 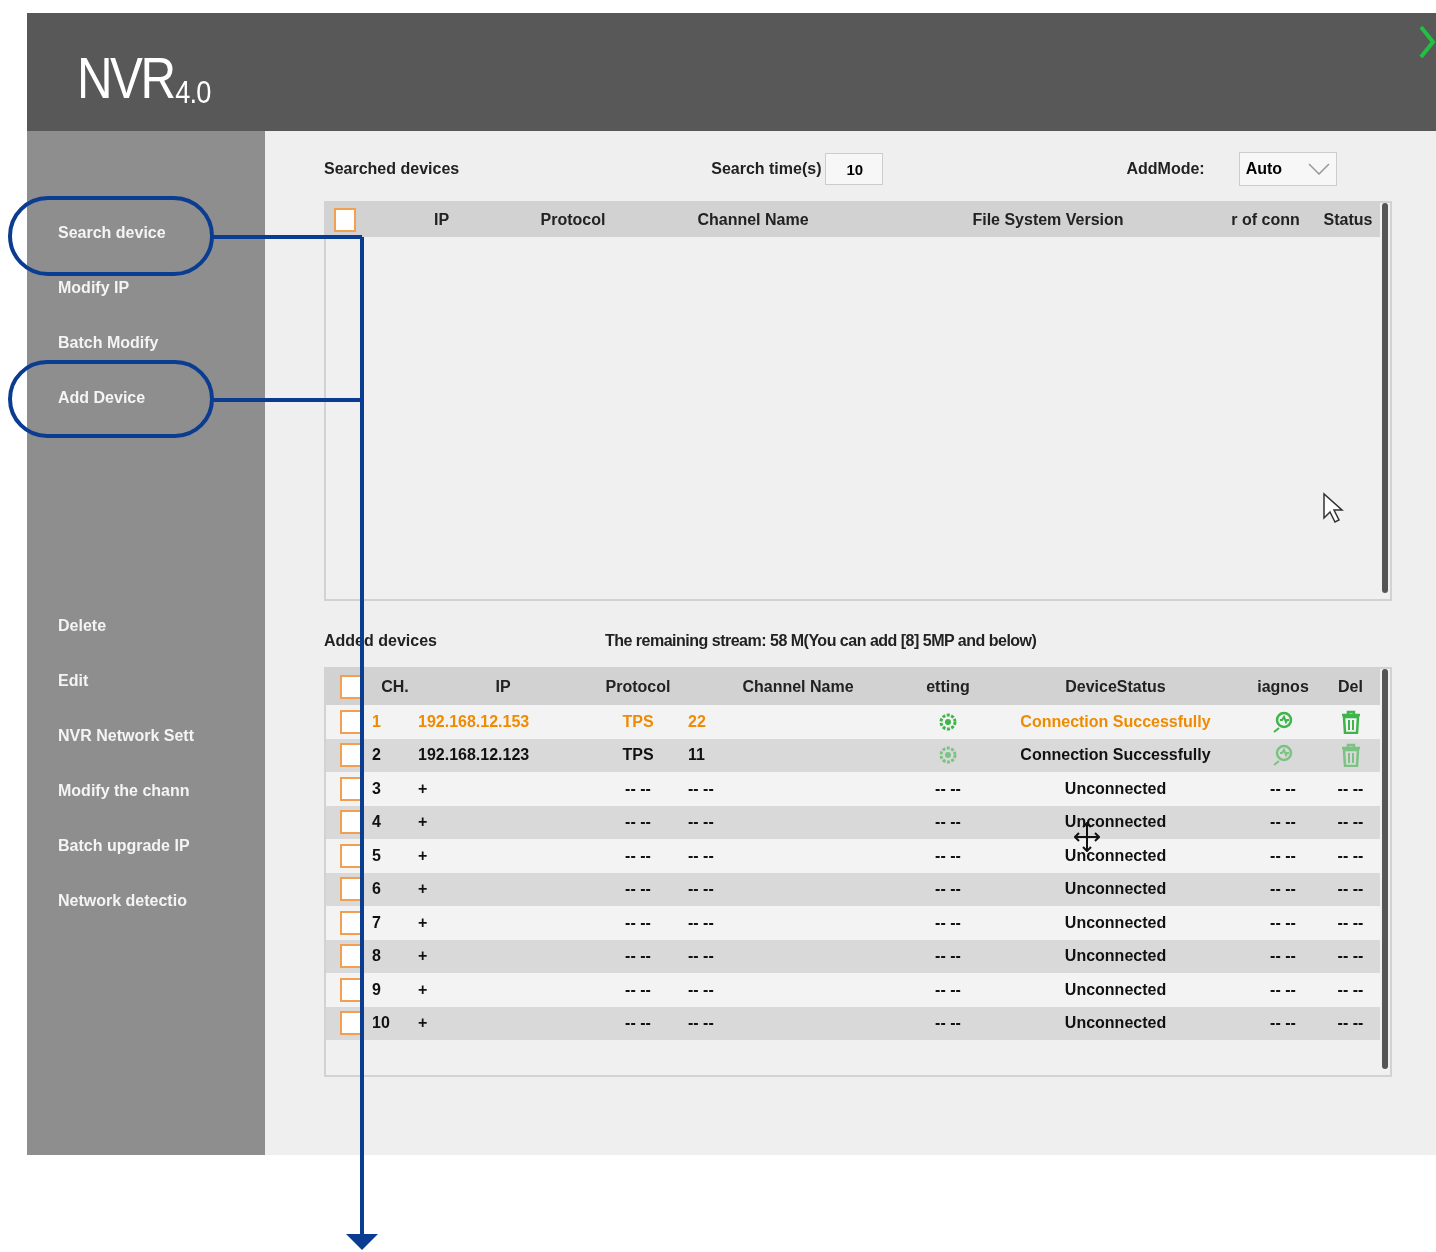 What do you see at coordinates (395, 687) in the screenshot?
I see `column-header: CH.` at bounding box center [395, 687].